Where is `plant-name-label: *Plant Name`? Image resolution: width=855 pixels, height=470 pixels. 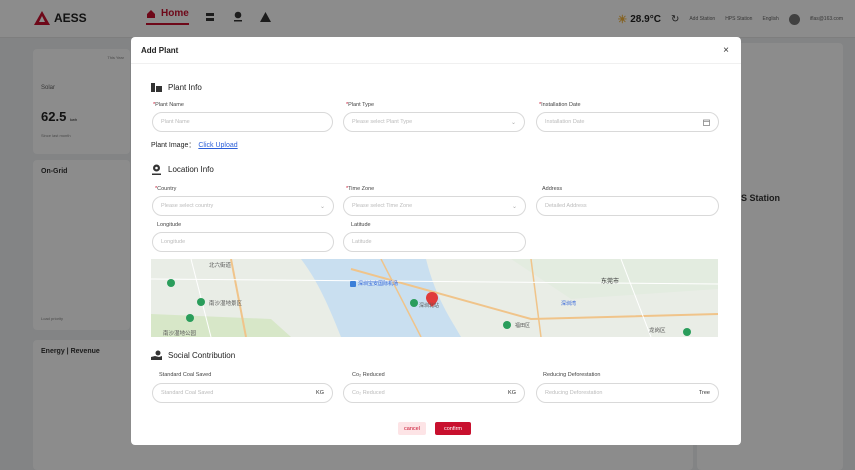
plant-name-label: *Plant Name is located at coordinates (168, 105).